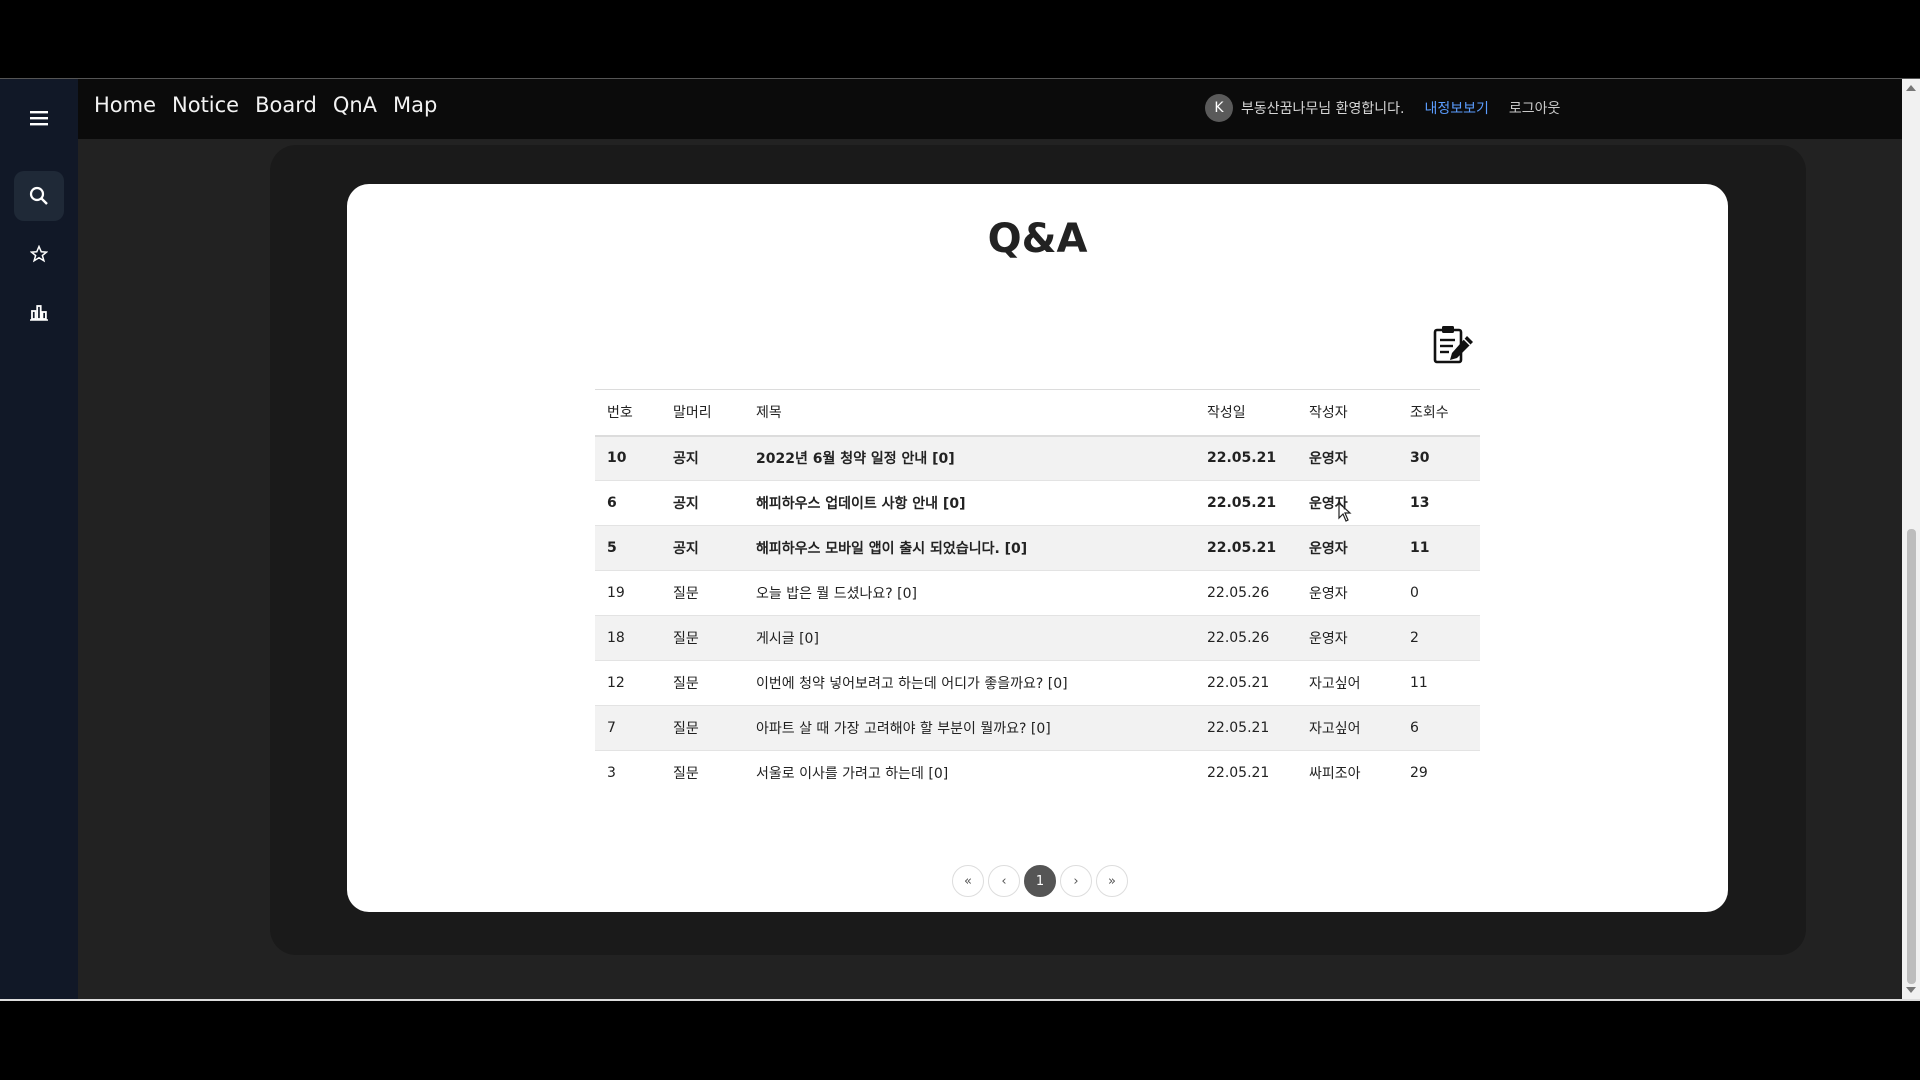  I want to click on cell-author: 싸피조아, so click(1335, 774).